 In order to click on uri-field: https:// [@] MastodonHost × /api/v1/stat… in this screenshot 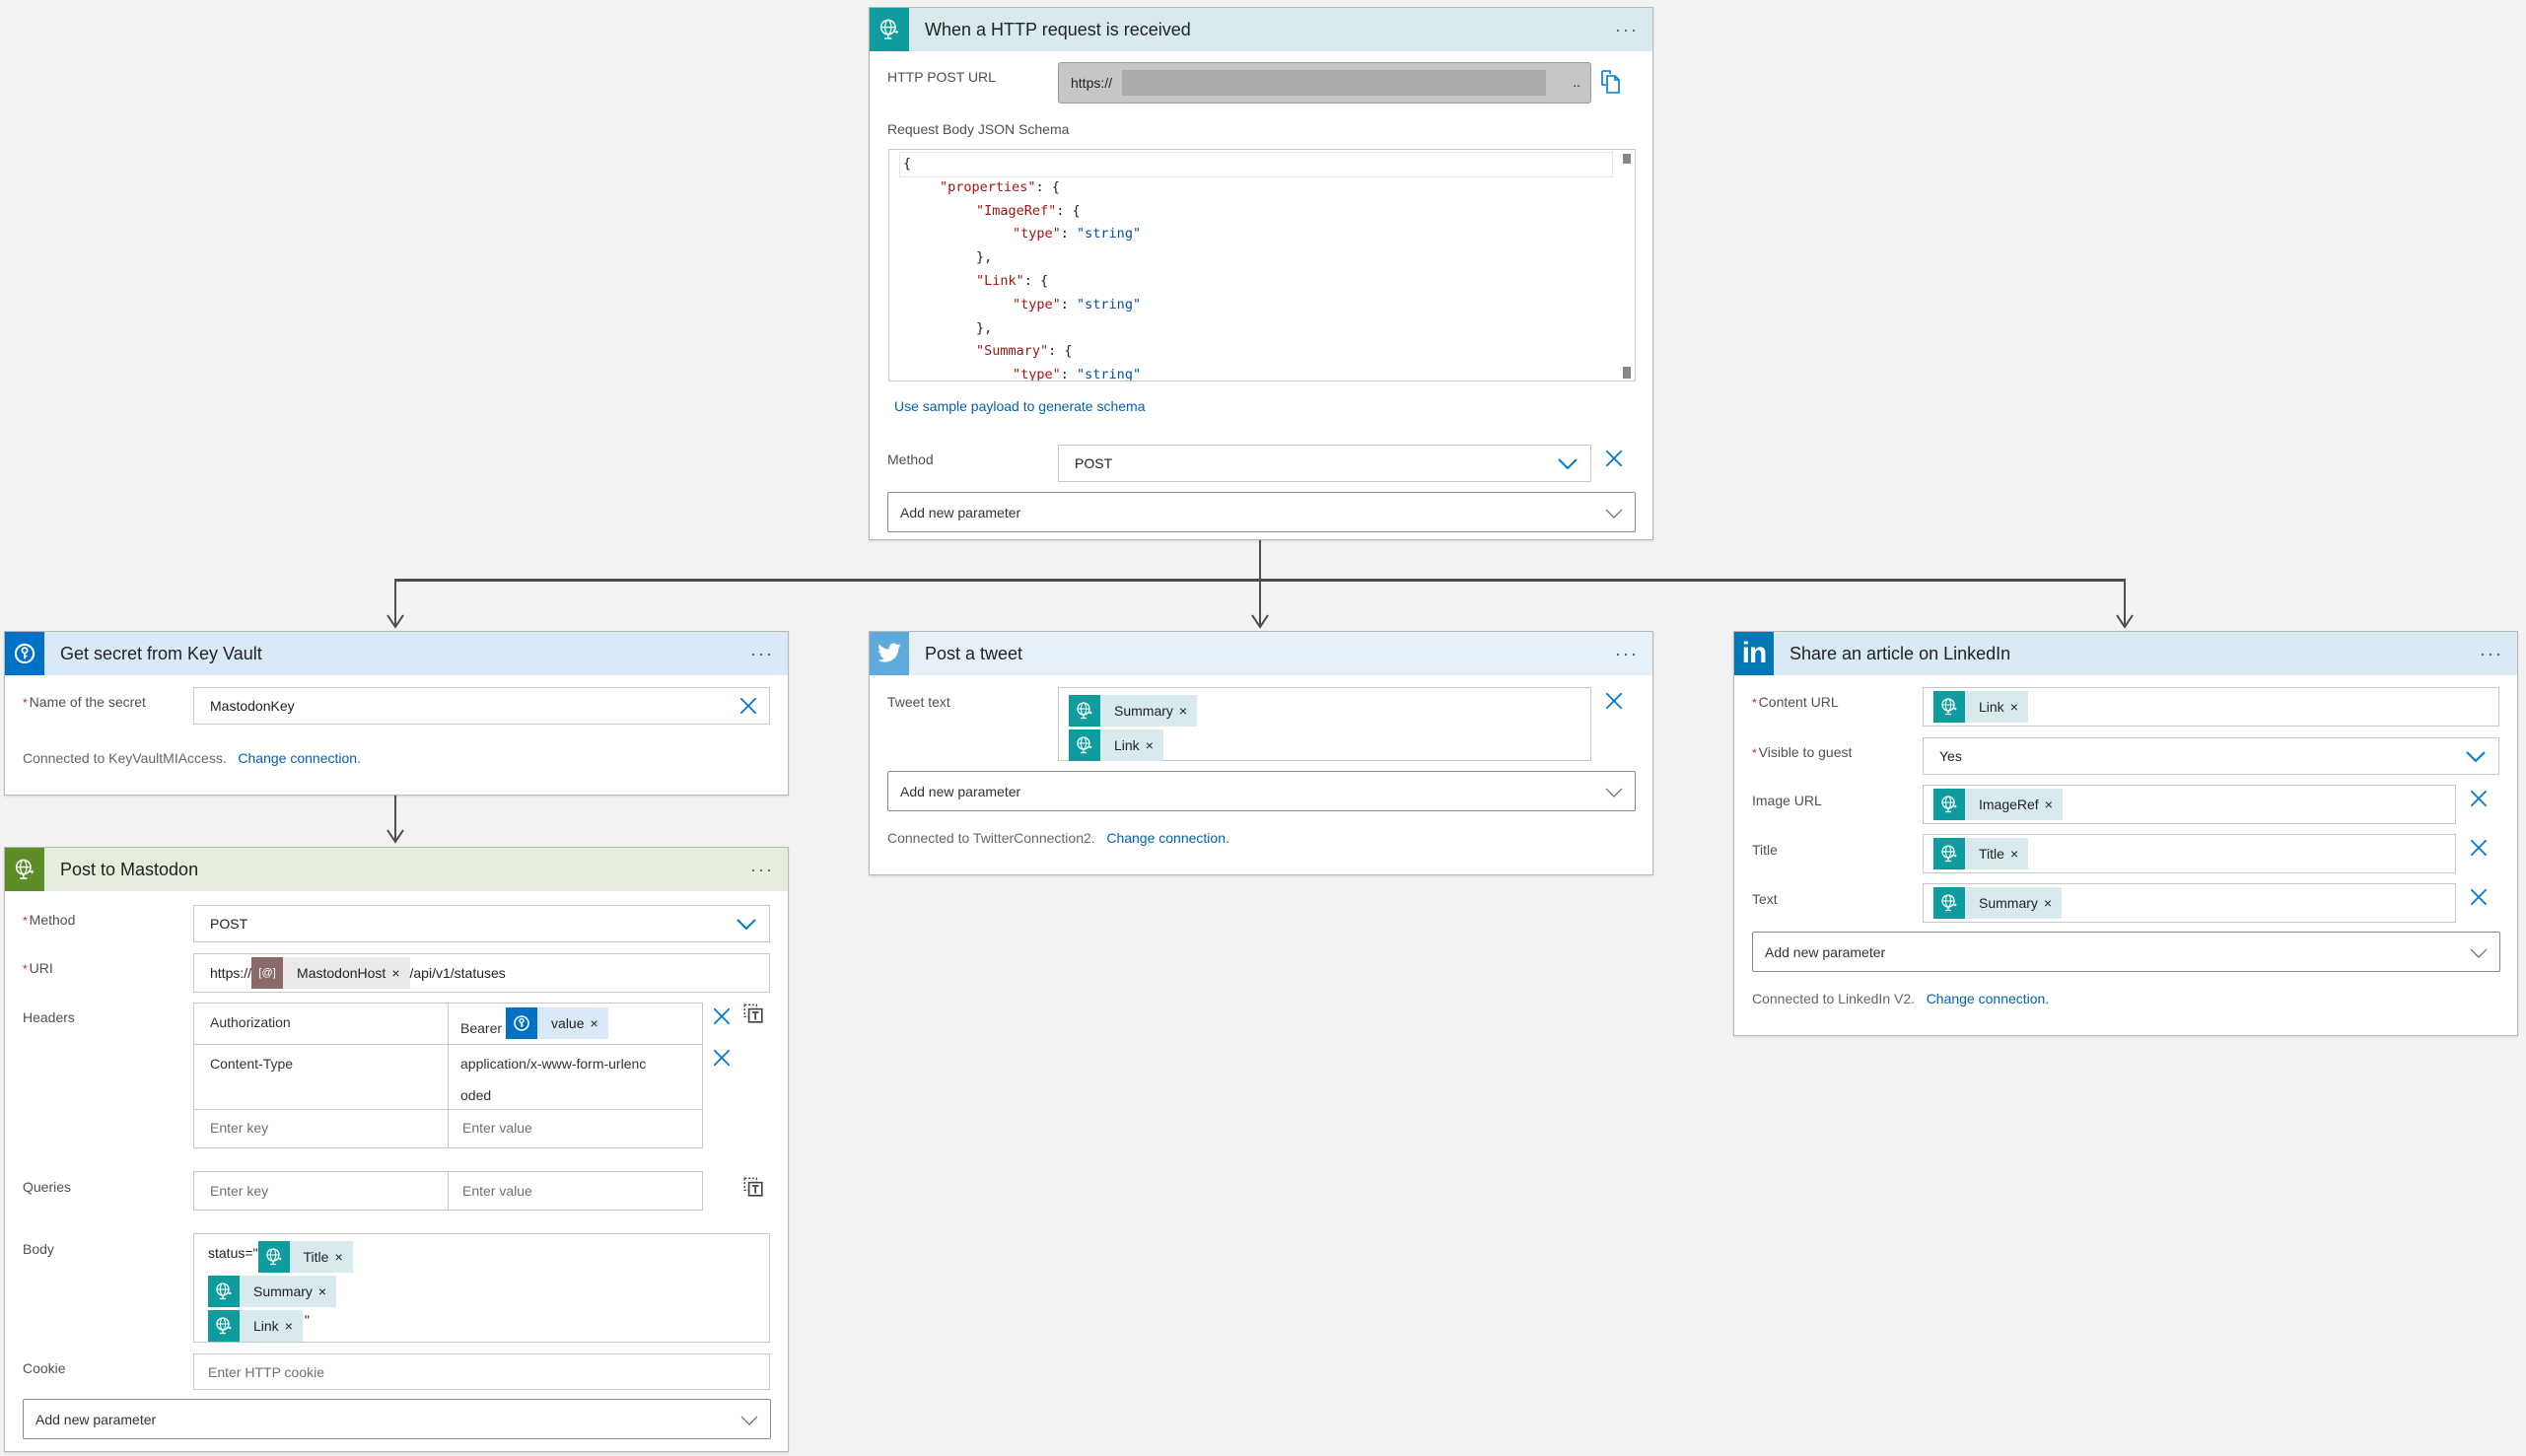, I will do `click(481, 973)`.